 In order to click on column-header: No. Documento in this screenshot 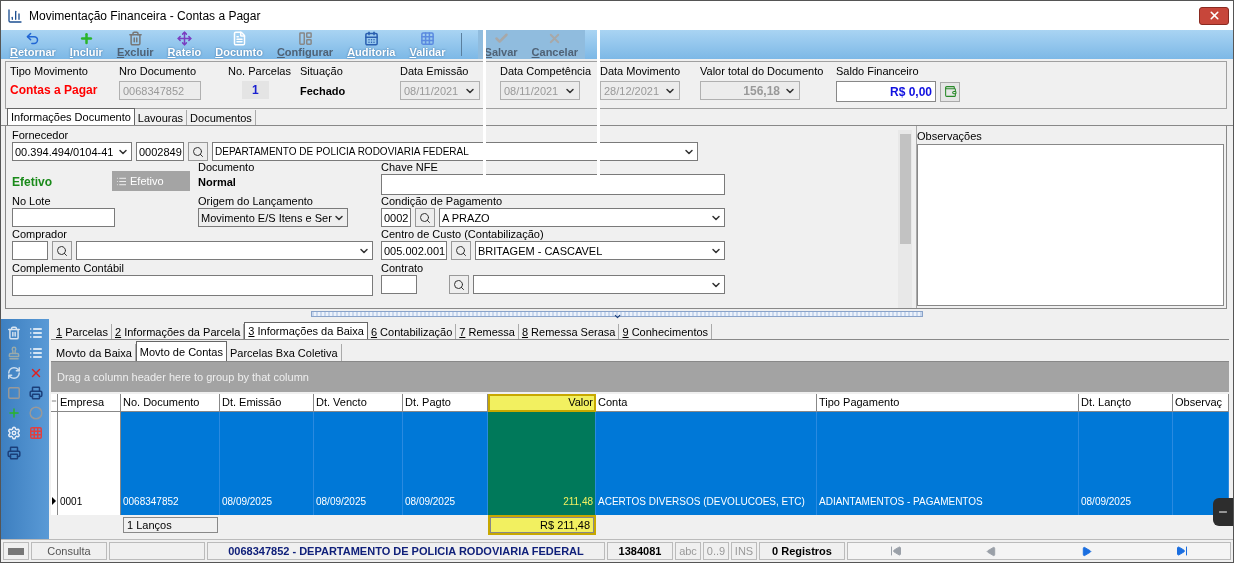, I will do `click(170, 403)`.